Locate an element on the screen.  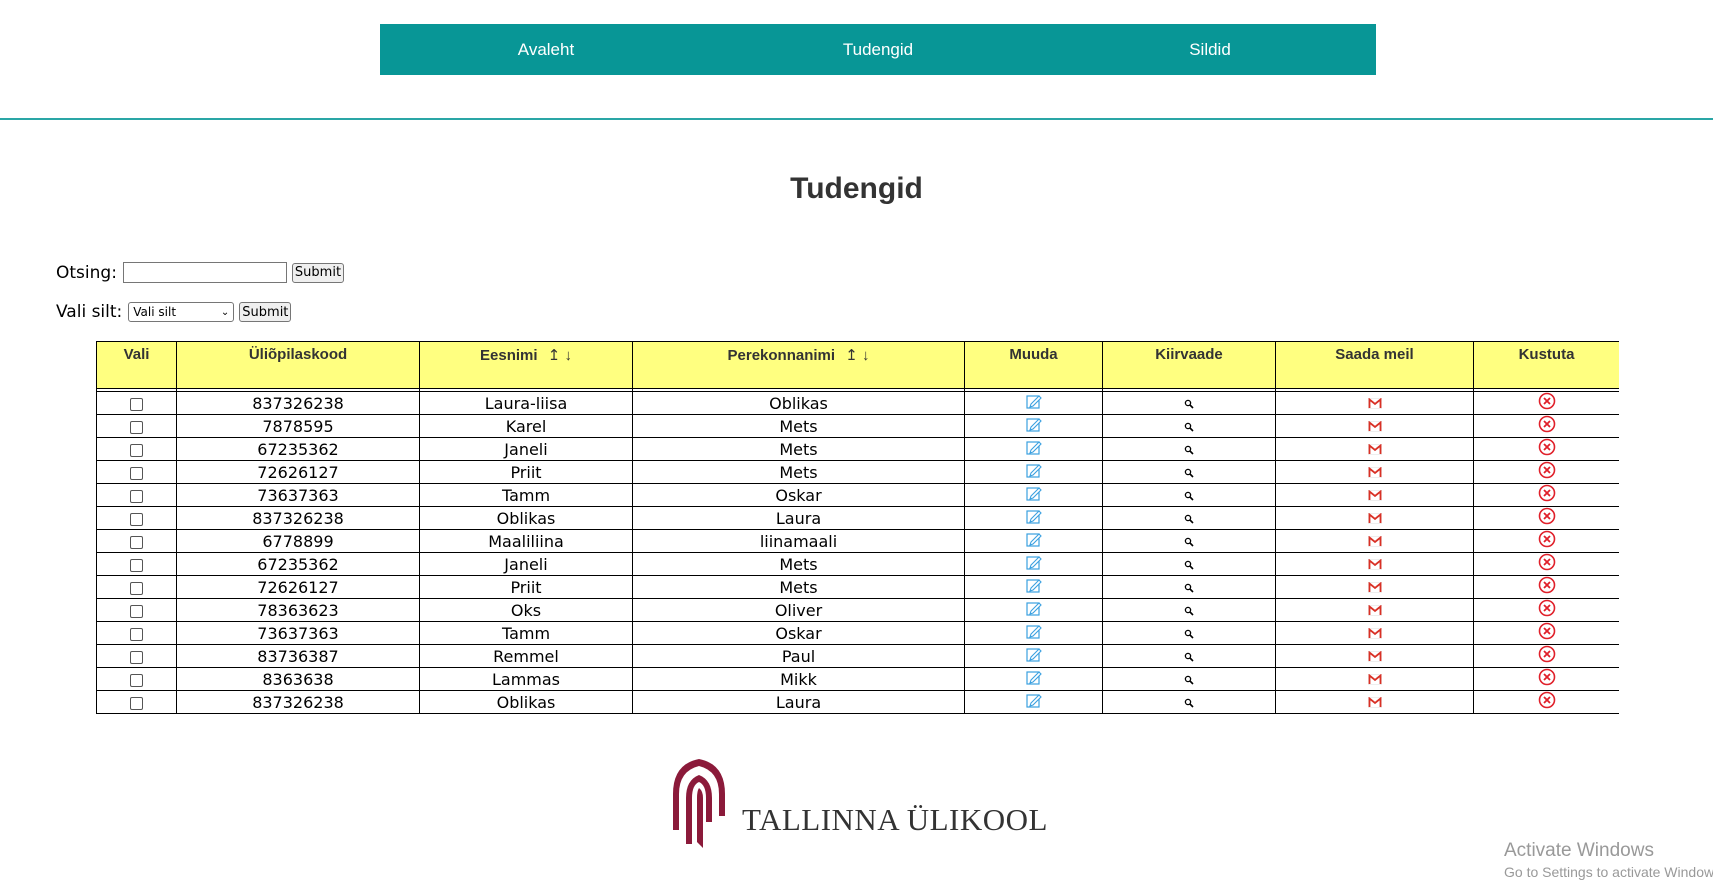
preview-cell is located at coordinates (1189, 449).